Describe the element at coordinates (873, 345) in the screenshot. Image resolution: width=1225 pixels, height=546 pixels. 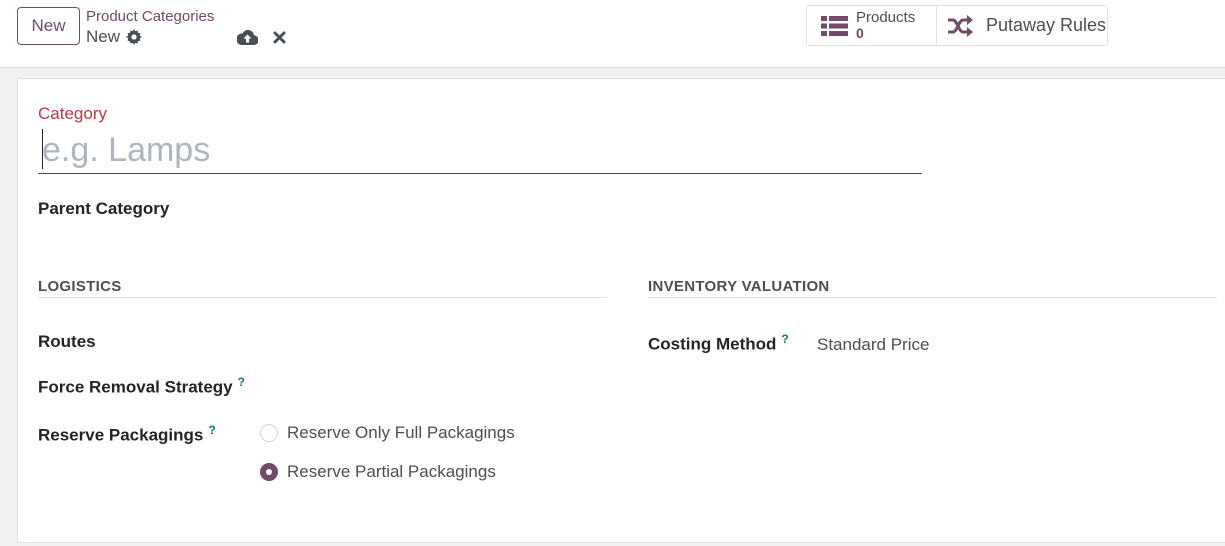
I see `costing-method-value: Standard Price` at that location.